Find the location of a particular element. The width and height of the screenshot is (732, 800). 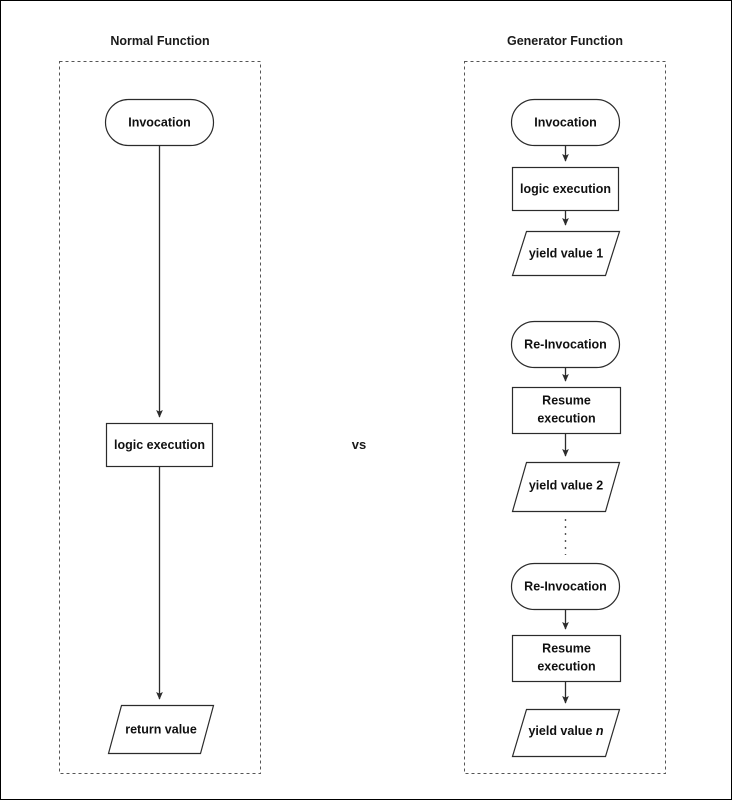

node-label-resume-execution-1-line1: Resume is located at coordinates (566, 400).